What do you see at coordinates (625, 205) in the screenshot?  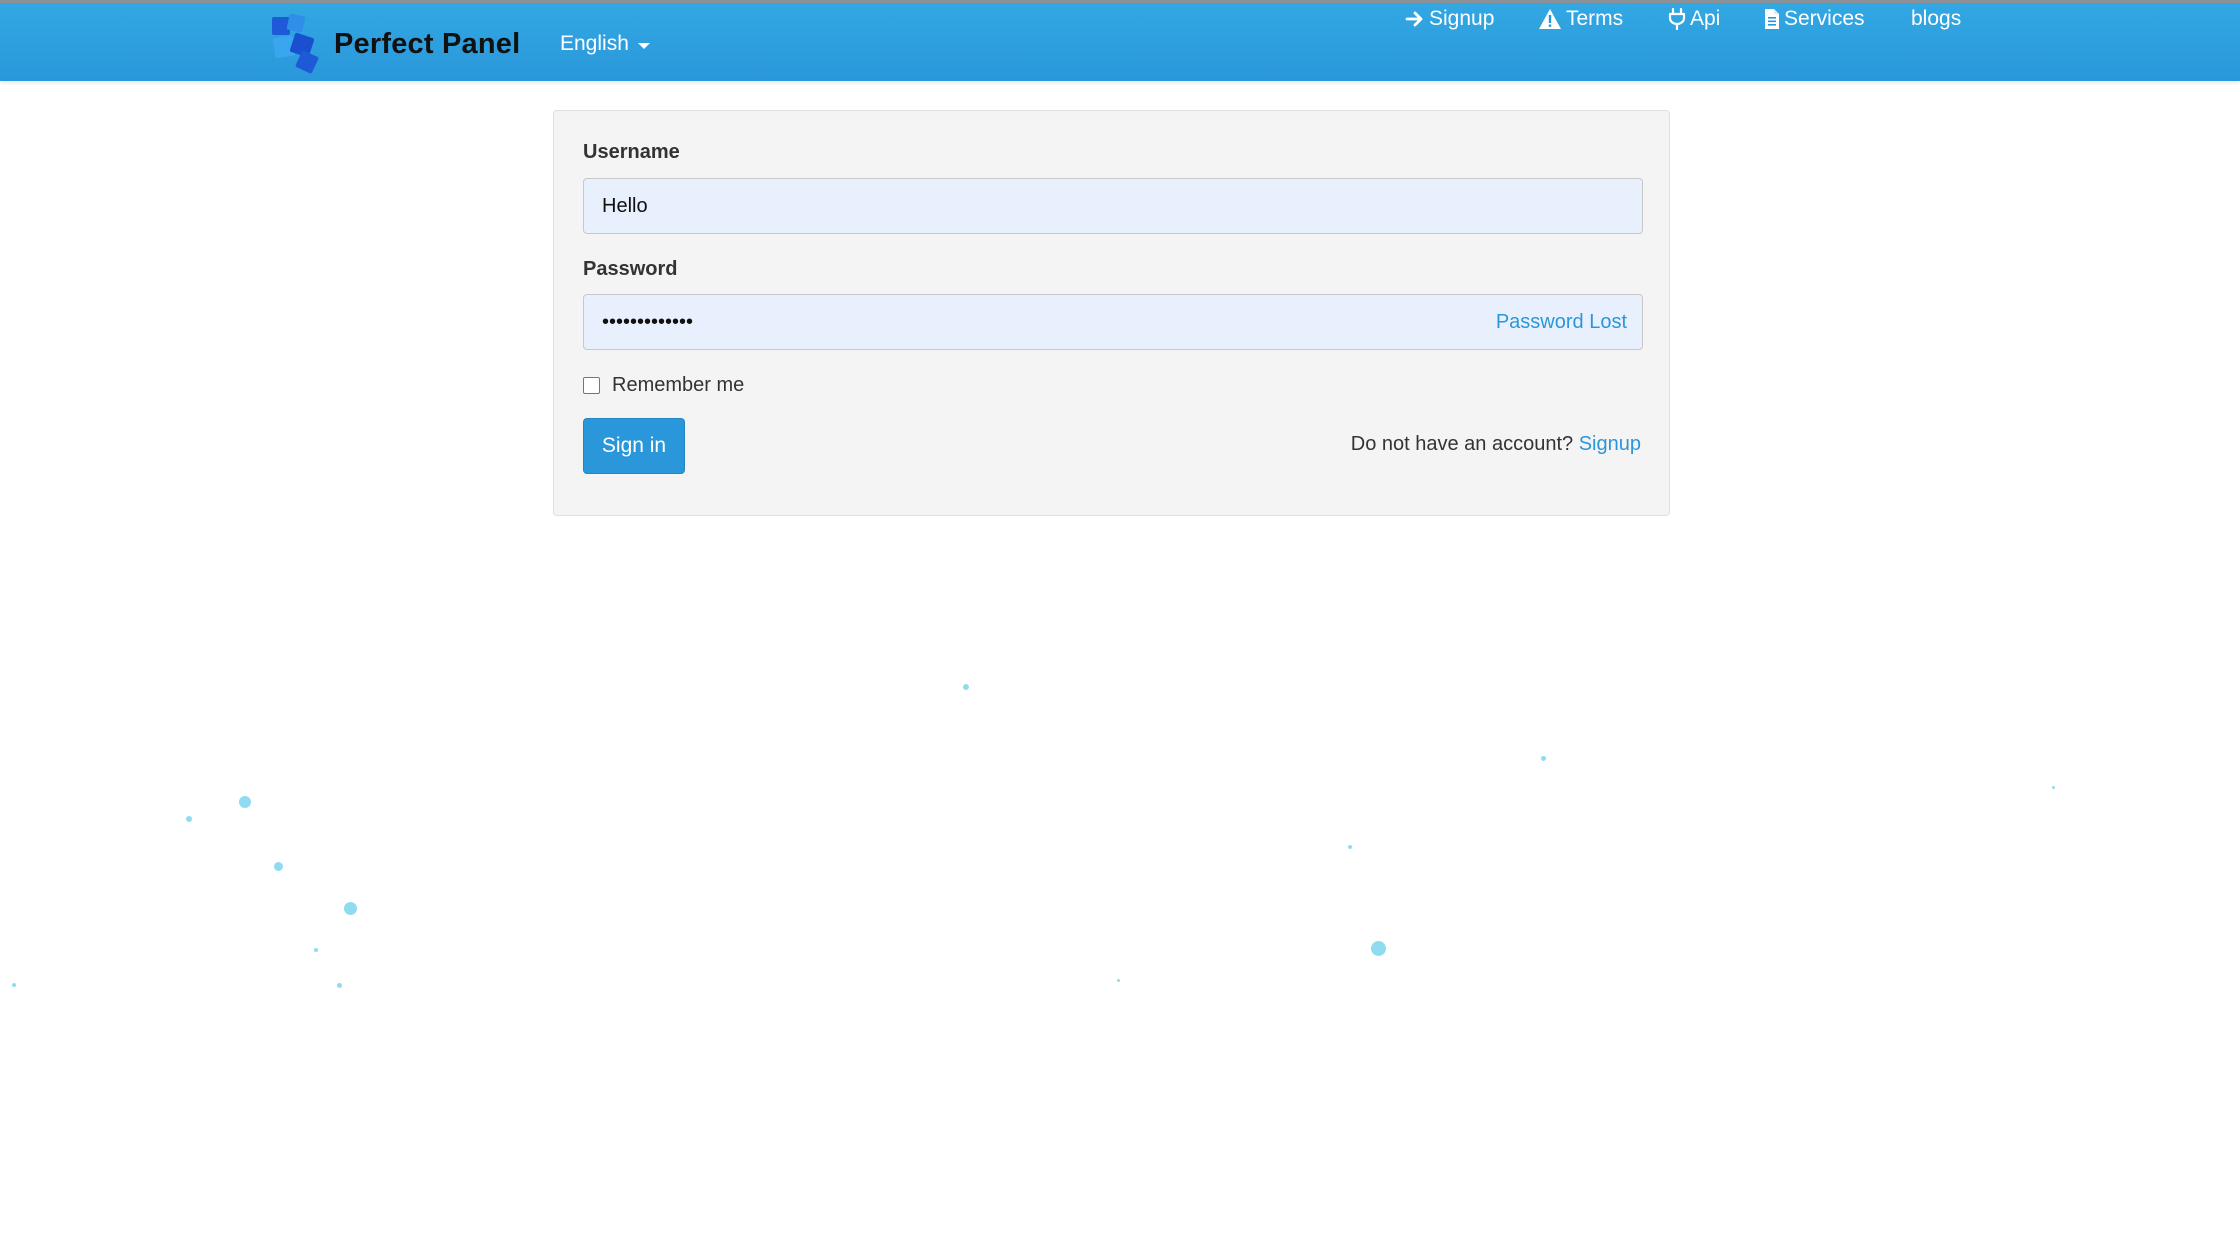 I see `username-value: Hello` at bounding box center [625, 205].